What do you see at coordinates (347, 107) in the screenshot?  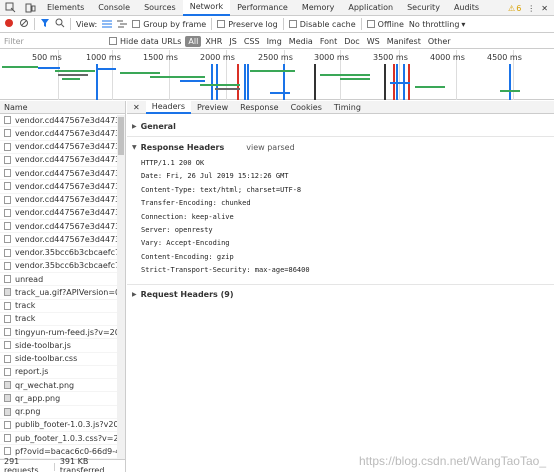 I see `detail-tab-timing: Timing` at bounding box center [347, 107].